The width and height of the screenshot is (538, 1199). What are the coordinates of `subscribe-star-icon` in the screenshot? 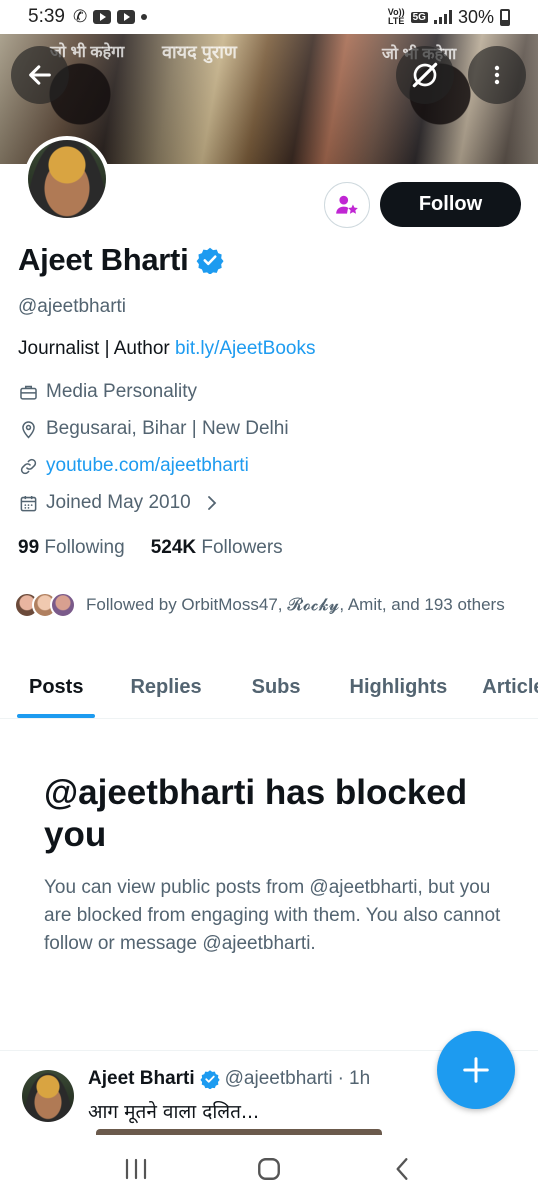 It's located at (347, 204).